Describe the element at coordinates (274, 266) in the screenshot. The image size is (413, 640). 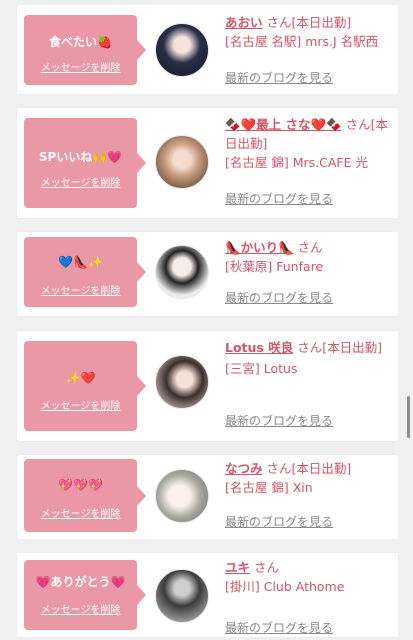
I see `shop-info: [秋葉原] Funfare` at that location.